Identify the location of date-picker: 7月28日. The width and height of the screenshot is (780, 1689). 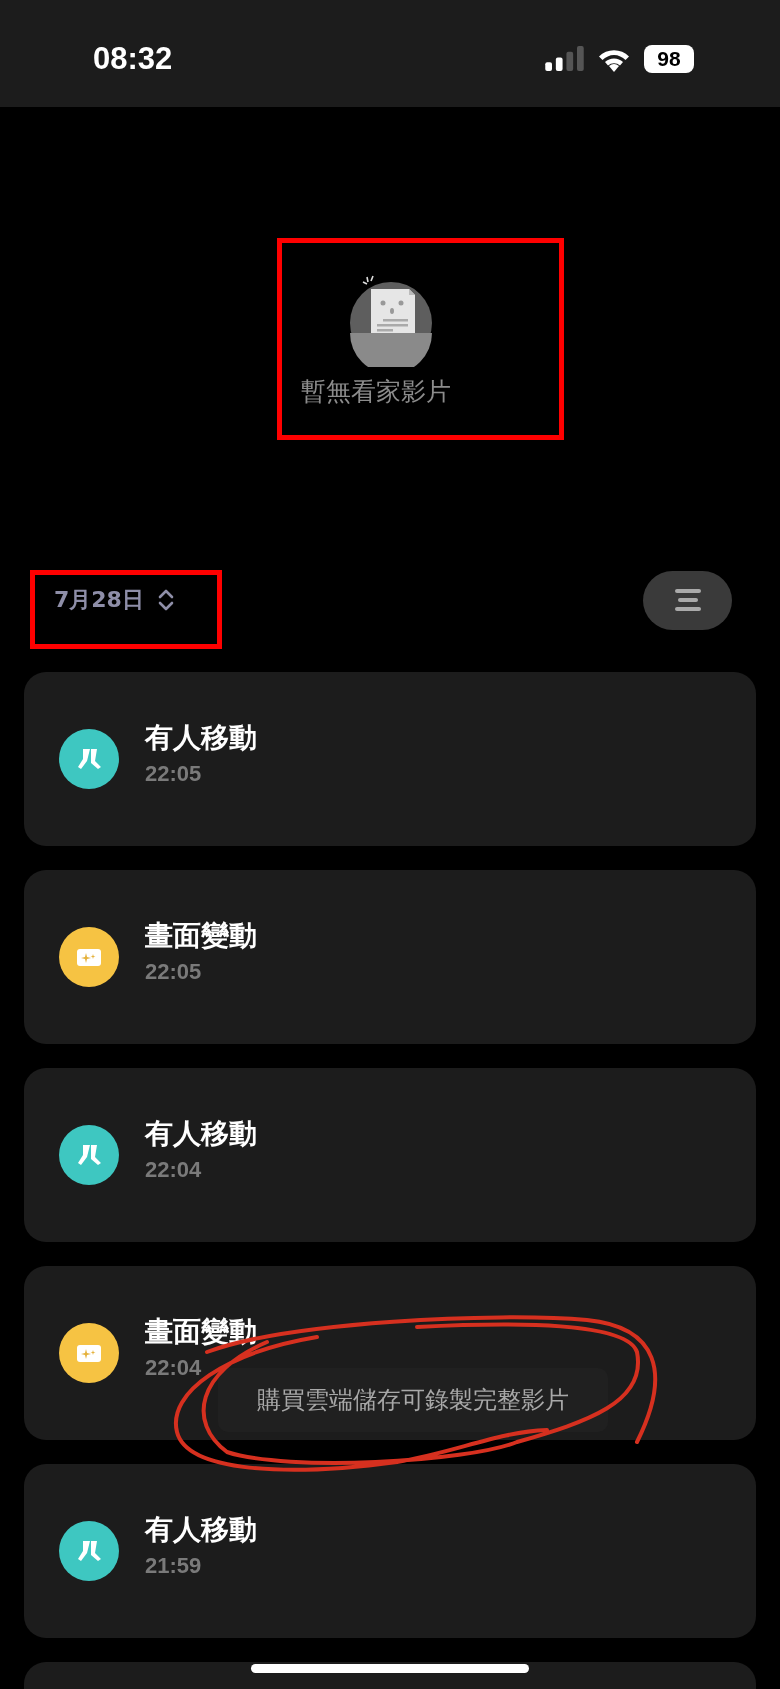
(114, 600).